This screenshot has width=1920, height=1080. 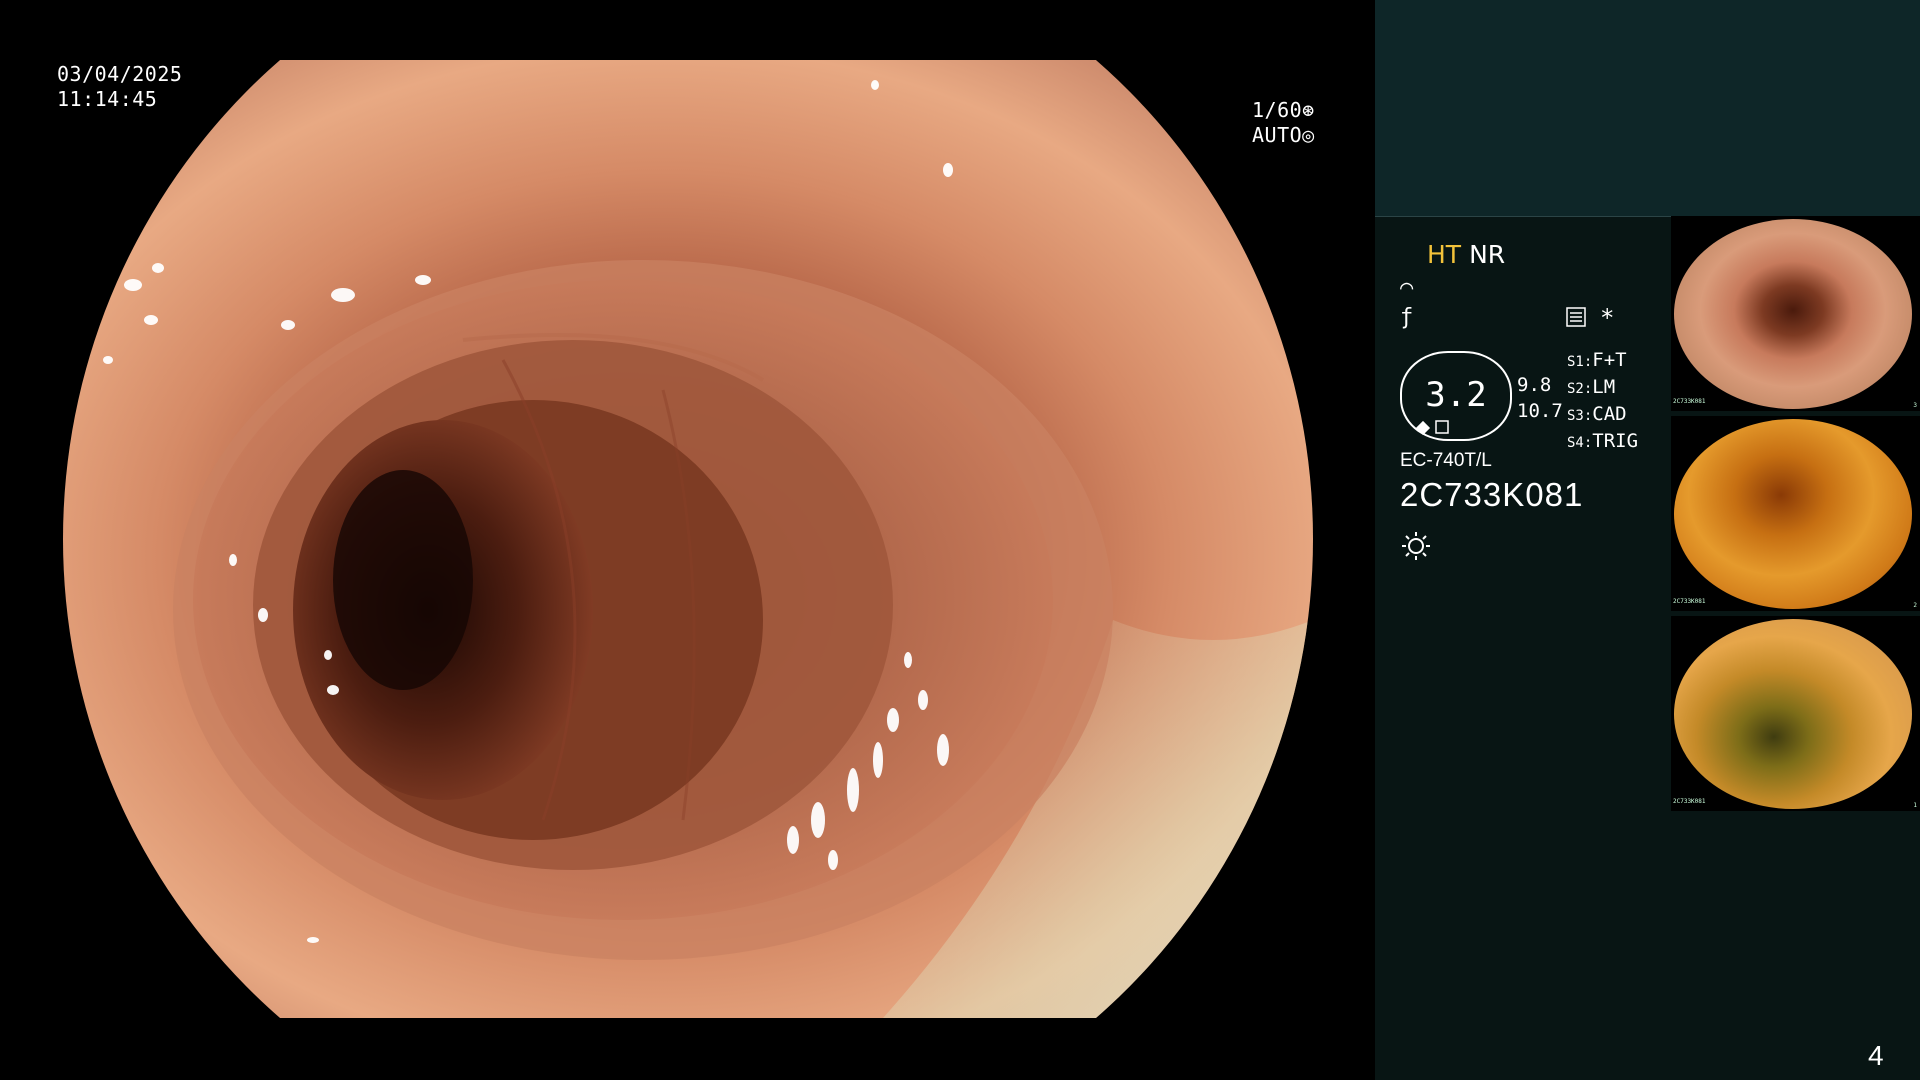 I want to click on date-time-stamp: 03/04/2025 11:14:45, so click(x=119, y=87).